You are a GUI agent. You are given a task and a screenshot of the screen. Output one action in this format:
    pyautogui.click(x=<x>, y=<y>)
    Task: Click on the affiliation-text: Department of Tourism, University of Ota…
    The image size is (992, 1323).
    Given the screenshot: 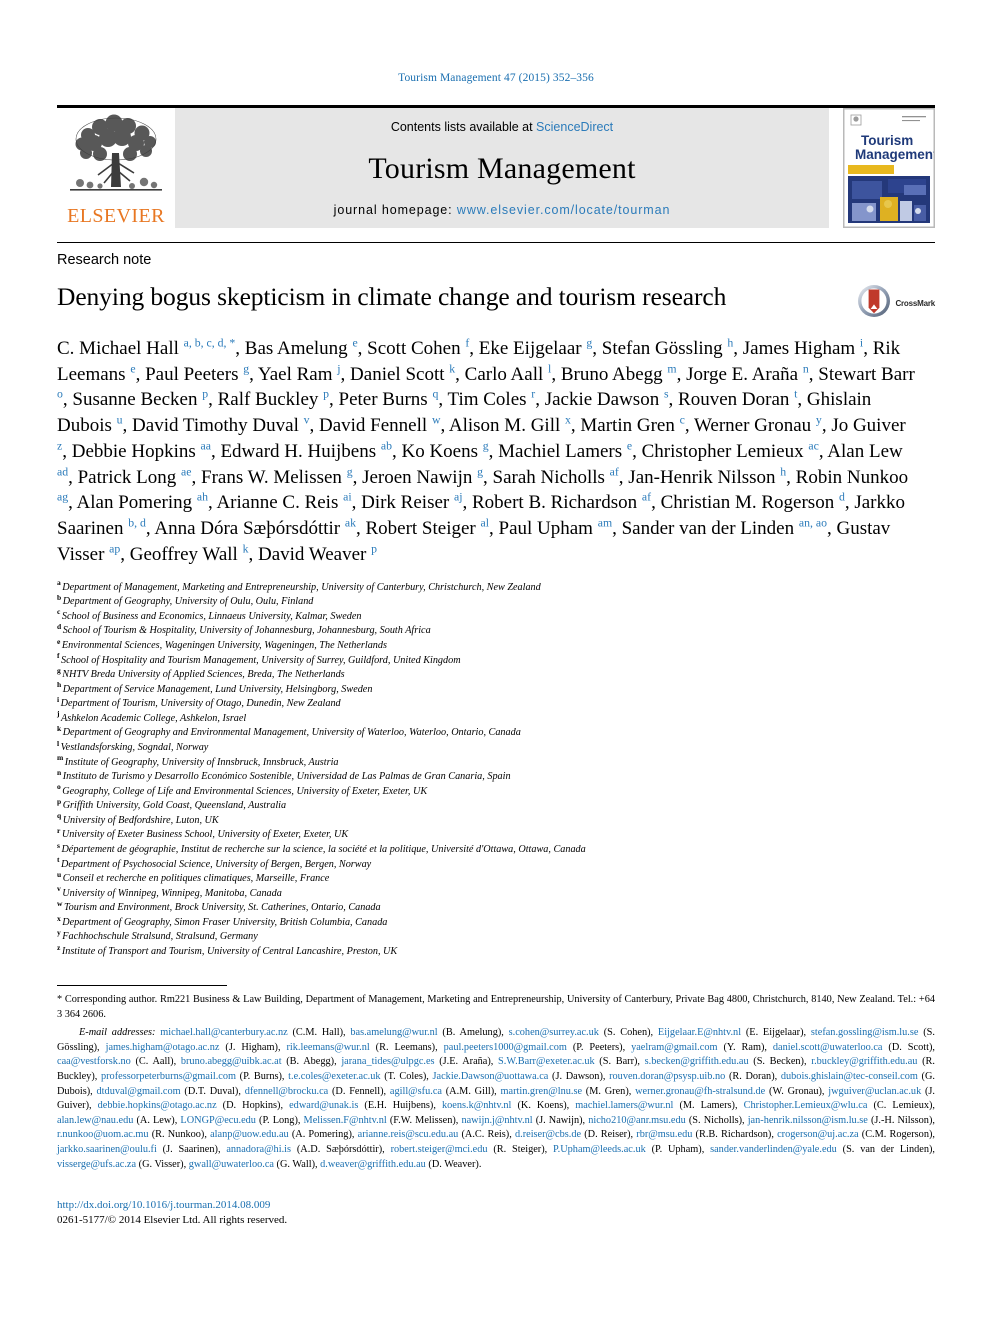 What is the action you would take?
    pyautogui.click(x=200, y=704)
    